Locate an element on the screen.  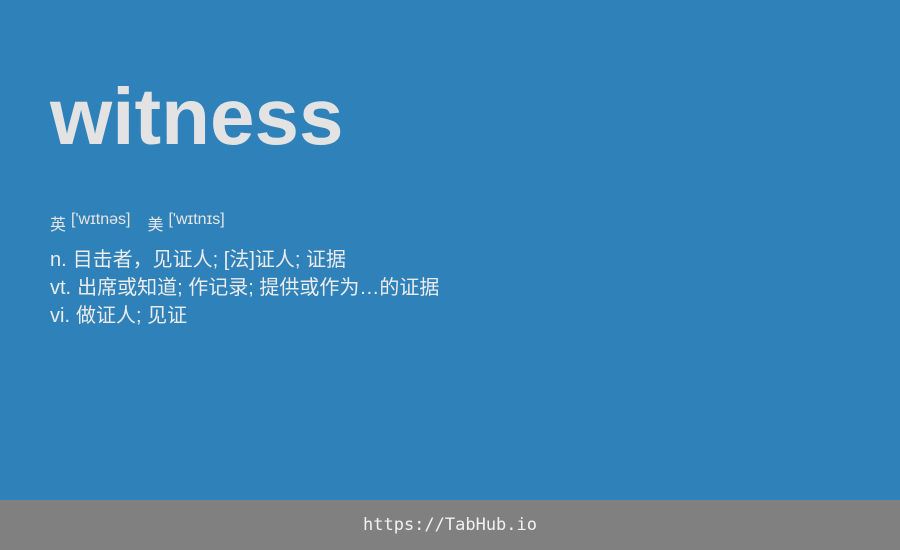
headword: witness is located at coordinates (197, 116).